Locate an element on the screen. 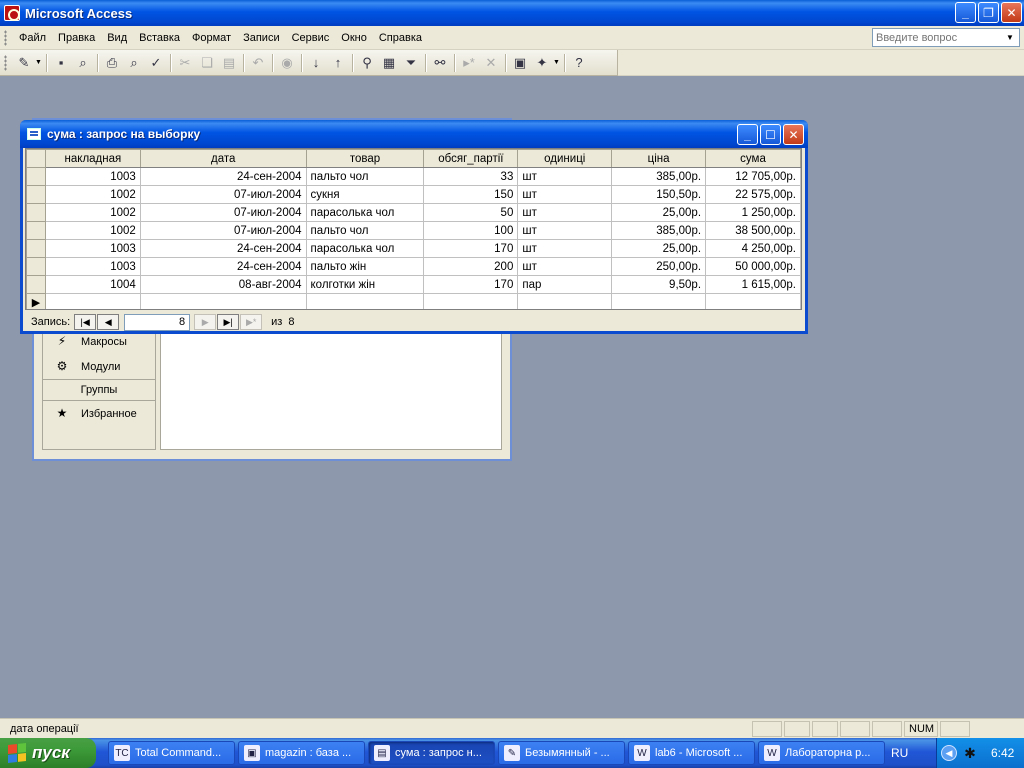 Image resolution: width=1024 pixels, height=768 pixels. find-icon: ⚯ is located at coordinates (440, 63).